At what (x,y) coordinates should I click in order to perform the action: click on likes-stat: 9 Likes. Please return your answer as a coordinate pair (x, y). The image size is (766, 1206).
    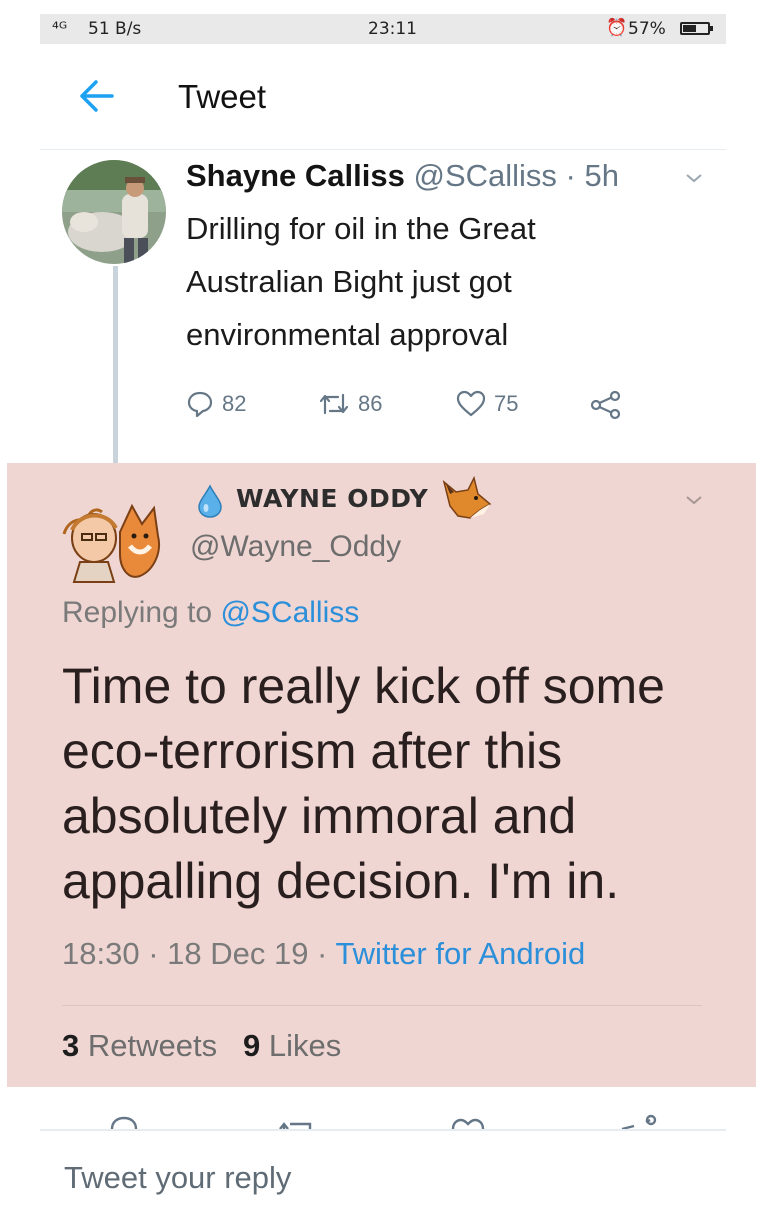
    Looking at the image, I should click on (292, 1045).